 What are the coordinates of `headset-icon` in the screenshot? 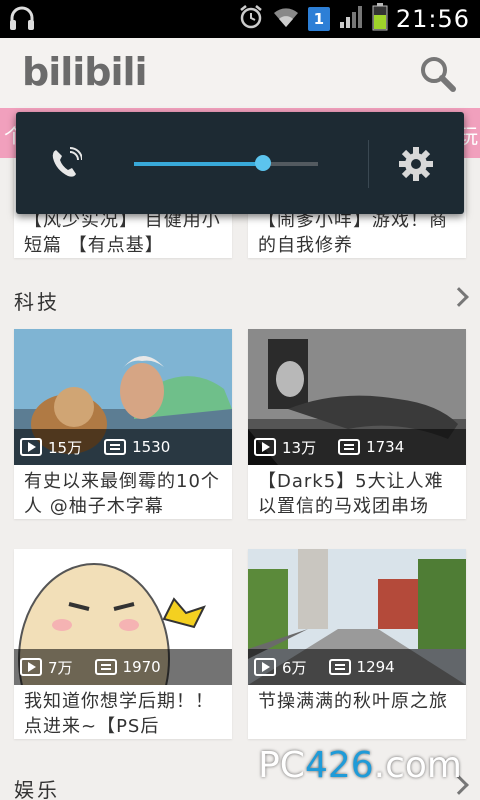 It's located at (22, 21).